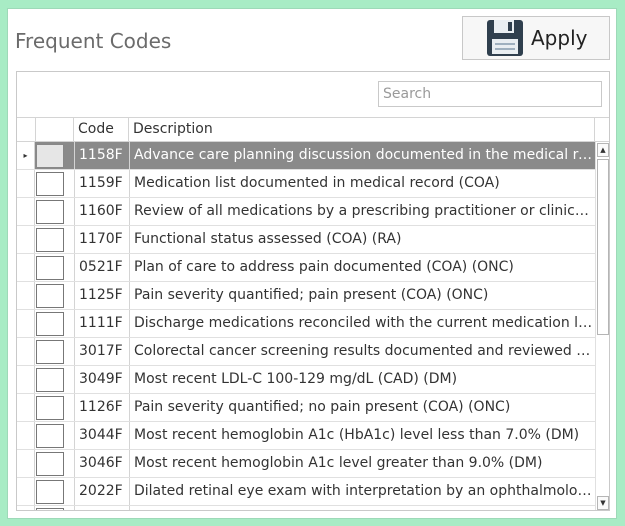 This screenshot has height=526, width=625. What do you see at coordinates (101, 508) in the screenshot?
I see `code-cell` at bounding box center [101, 508].